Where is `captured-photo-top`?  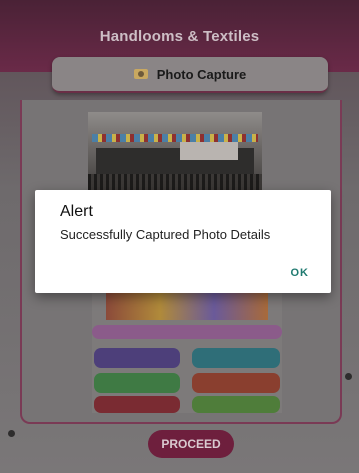 captured-photo-top is located at coordinates (175, 152).